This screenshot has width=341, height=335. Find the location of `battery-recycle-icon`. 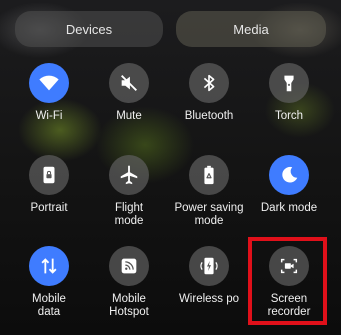

battery-recycle-icon is located at coordinates (209, 175).